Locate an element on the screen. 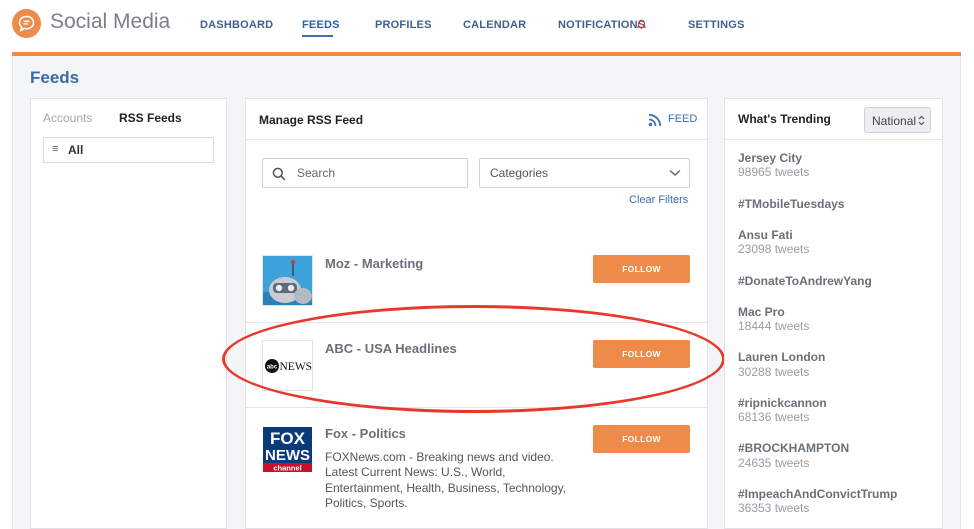 Image resolution: width=974 pixels, height=529 pixels. trend-item: #BROCKHAMPTON is located at coordinates (793, 448).